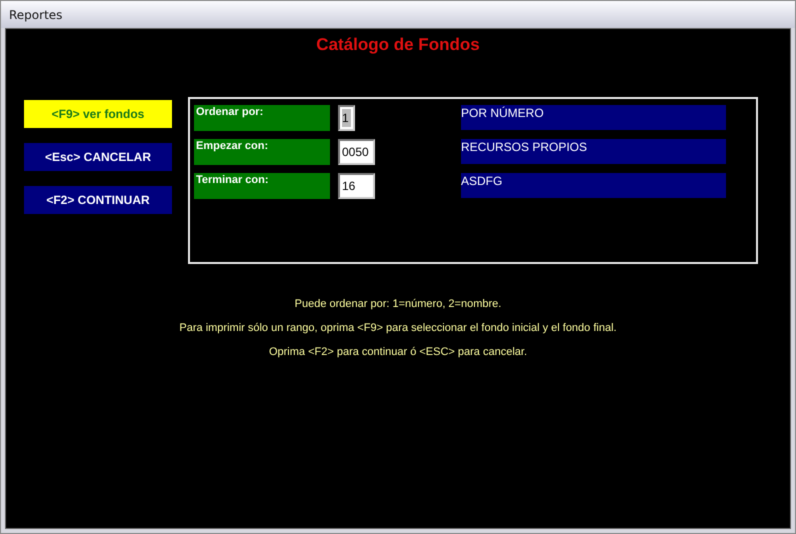 Image resolution: width=796 pixels, height=534 pixels. What do you see at coordinates (593, 185) in the screenshot?
I see `description-field: ASDFG` at bounding box center [593, 185].